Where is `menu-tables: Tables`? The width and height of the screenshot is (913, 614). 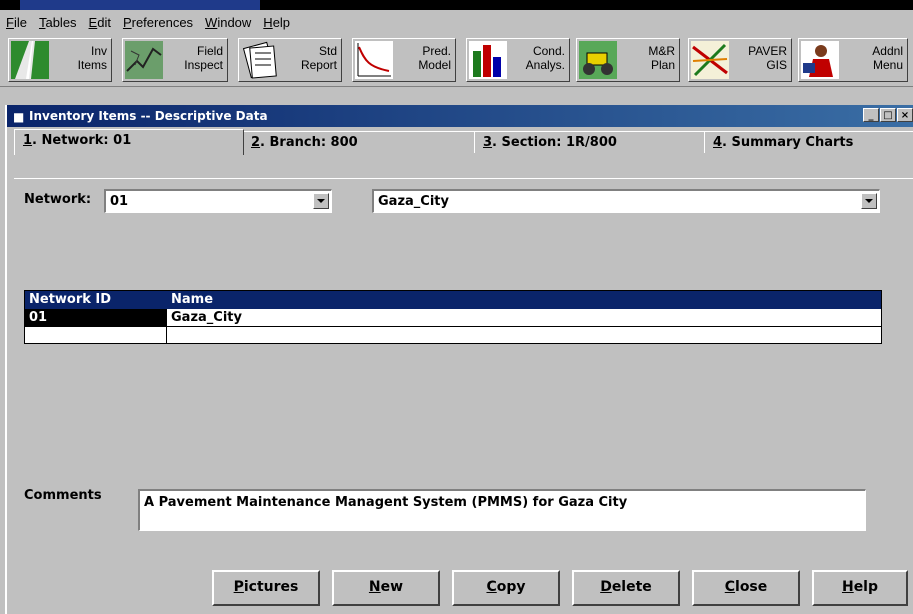 menu-tables: Tables is located at coordinates (58, 22).